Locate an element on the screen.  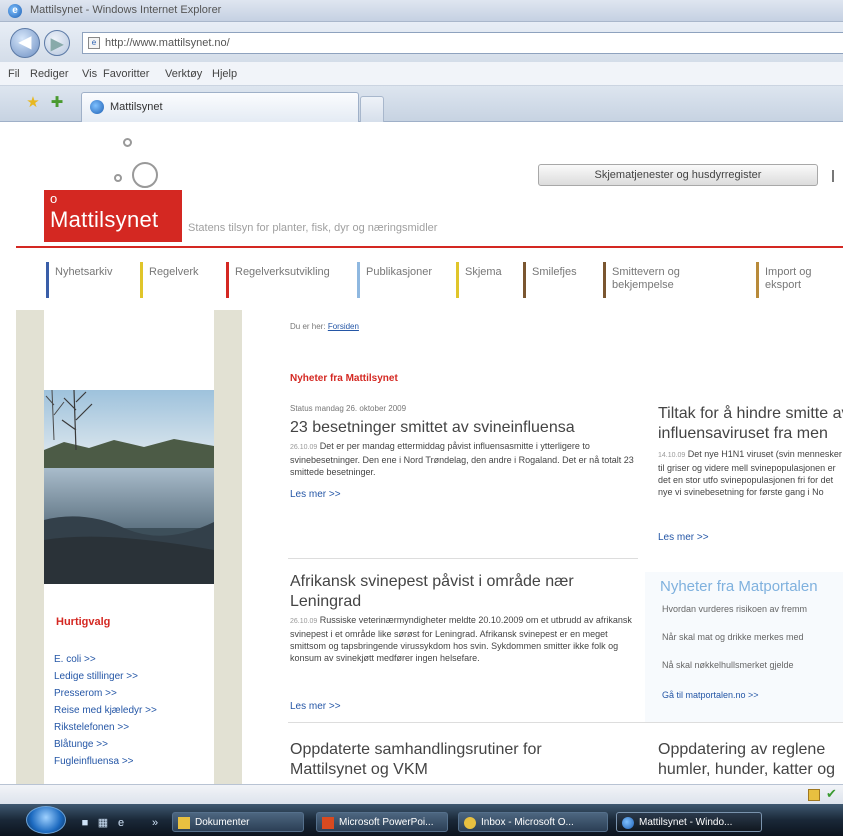
address-toolbar: ◀ ▶ e http://www.mattilsynet.no/ is located at coordinates (421, 42).